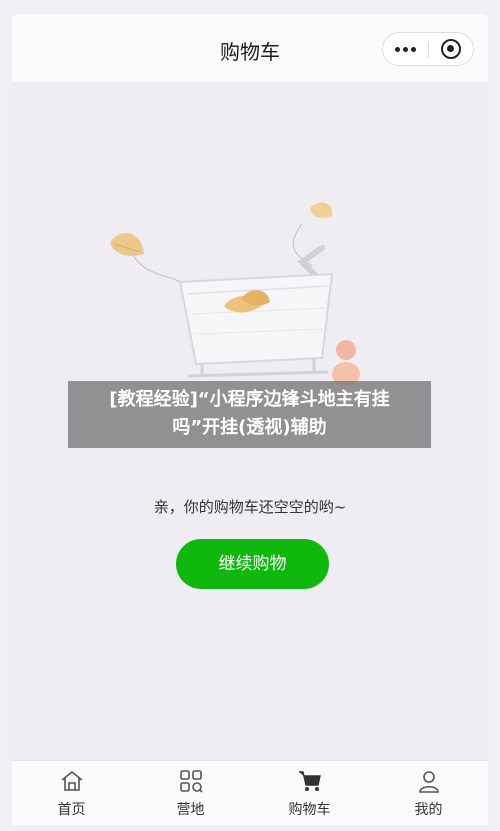 Image resolution: width=500 pixels, height=831 pixels. I want to click on navbar: 购物车, so click(250, 48).